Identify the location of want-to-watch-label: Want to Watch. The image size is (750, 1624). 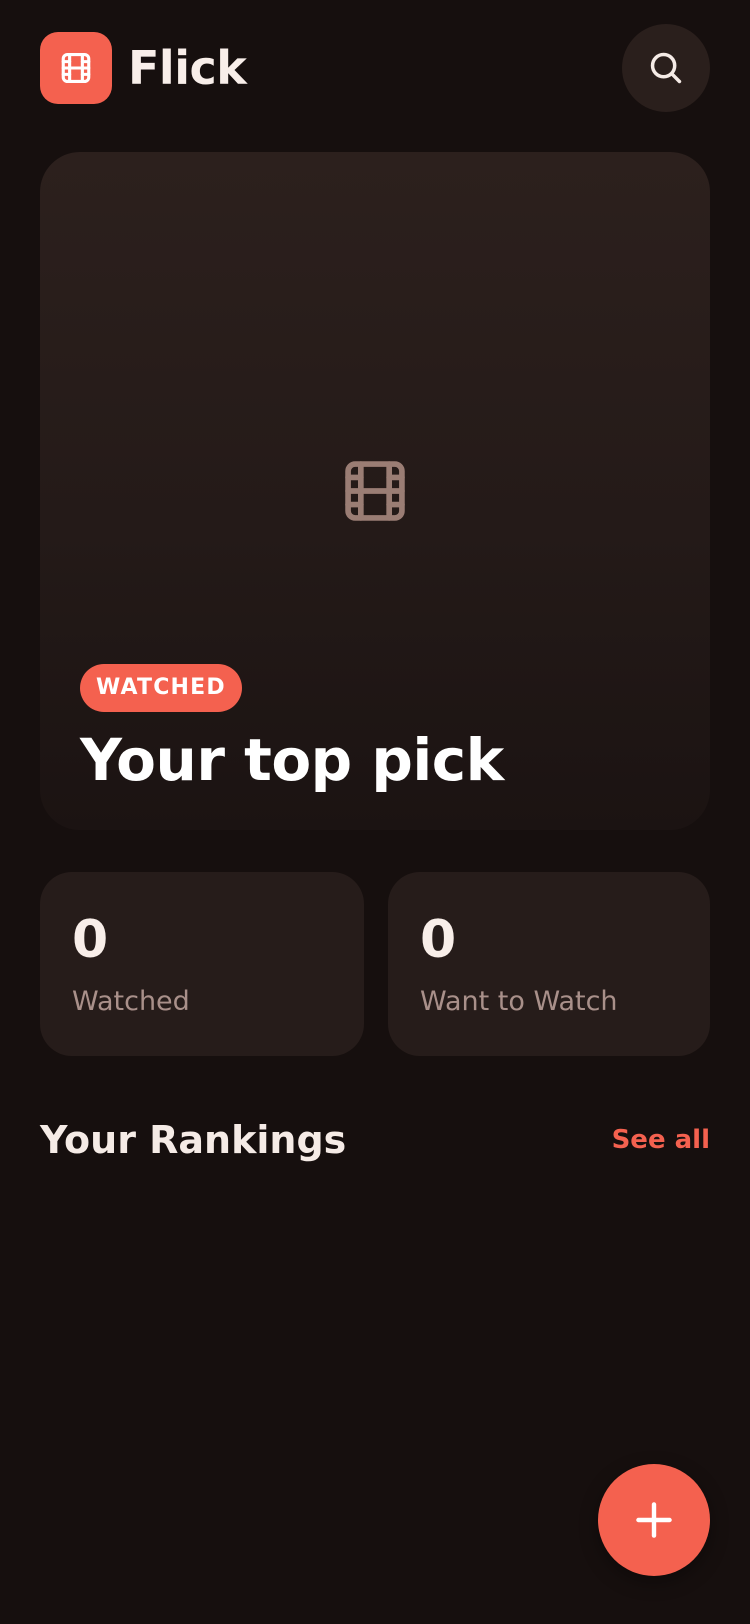
(519, 1001).